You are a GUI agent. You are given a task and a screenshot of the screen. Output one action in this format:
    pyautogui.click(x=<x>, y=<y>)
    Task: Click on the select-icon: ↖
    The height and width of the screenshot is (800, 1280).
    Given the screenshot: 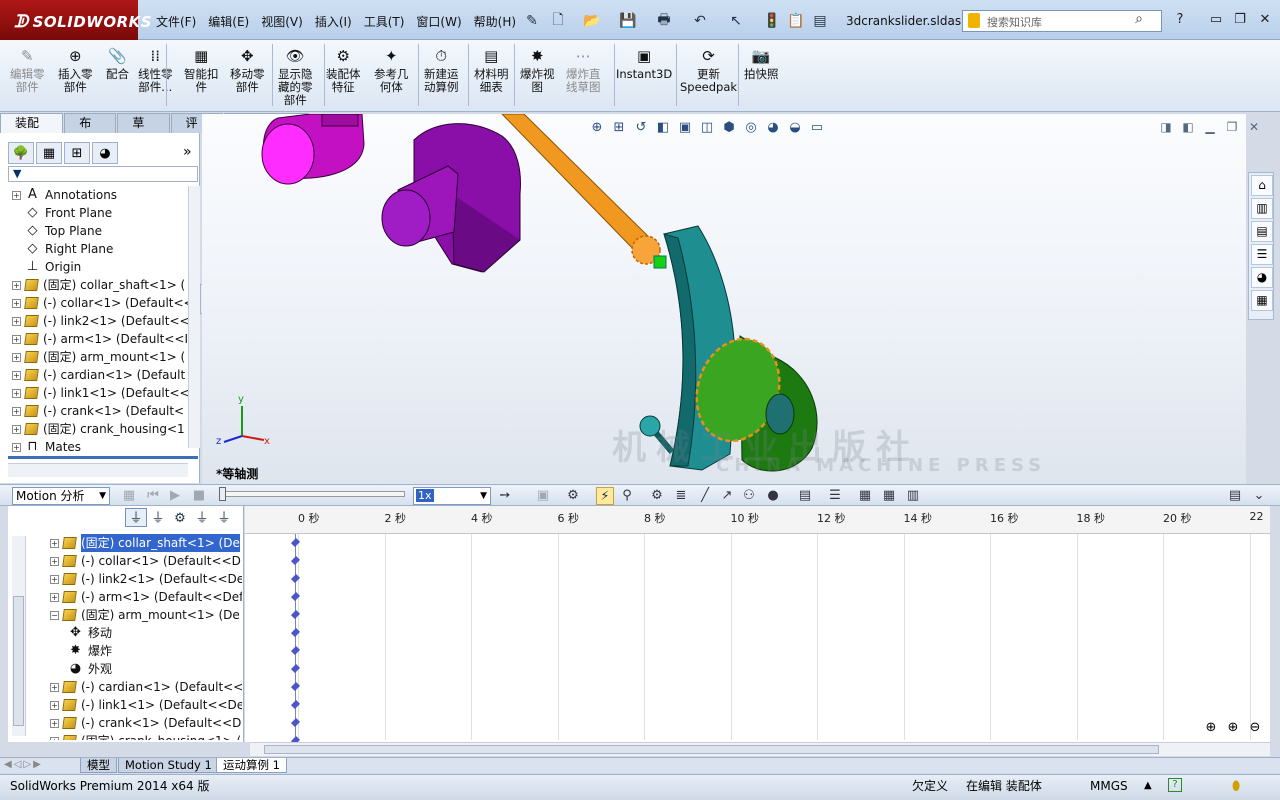 What is the action you would take?
    pyautogui.click(x=736, y=21)
    